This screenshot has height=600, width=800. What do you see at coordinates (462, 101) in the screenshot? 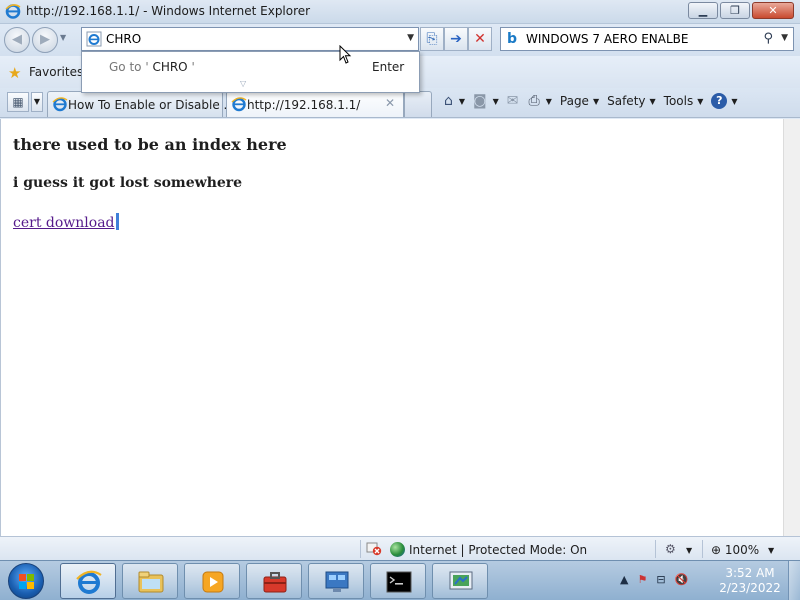
I see `home-dropdown-icon: ▼` at bounding box center [462, 101].